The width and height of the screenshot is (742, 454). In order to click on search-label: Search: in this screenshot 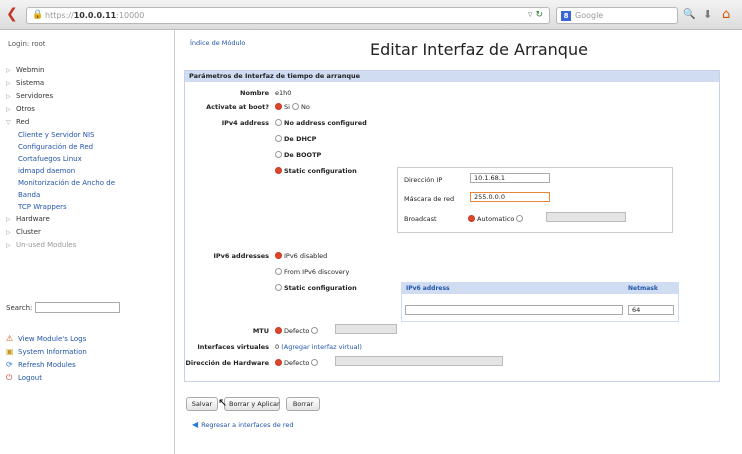, I will do `click(19, 308)`.